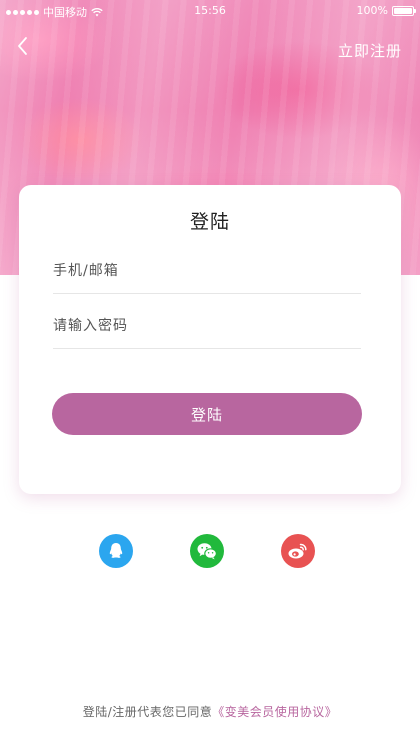 The width and height of the screenshot is (420, 747). I want to click on qq-login-button, so click(116, 551).